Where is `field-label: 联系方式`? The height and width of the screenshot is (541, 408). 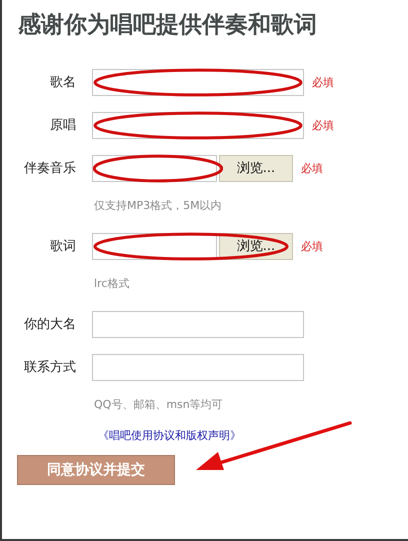
field-label: 联系方式 is located at coordinates (49, 367).